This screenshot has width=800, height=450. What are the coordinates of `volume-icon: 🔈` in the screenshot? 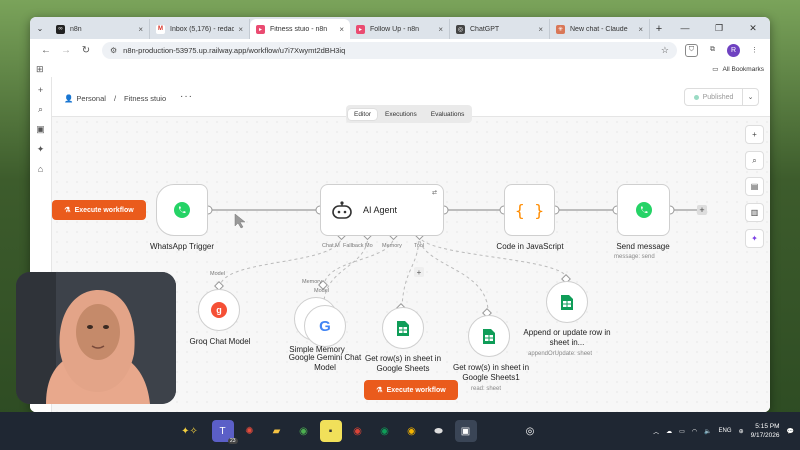 It's located at (707, 431).